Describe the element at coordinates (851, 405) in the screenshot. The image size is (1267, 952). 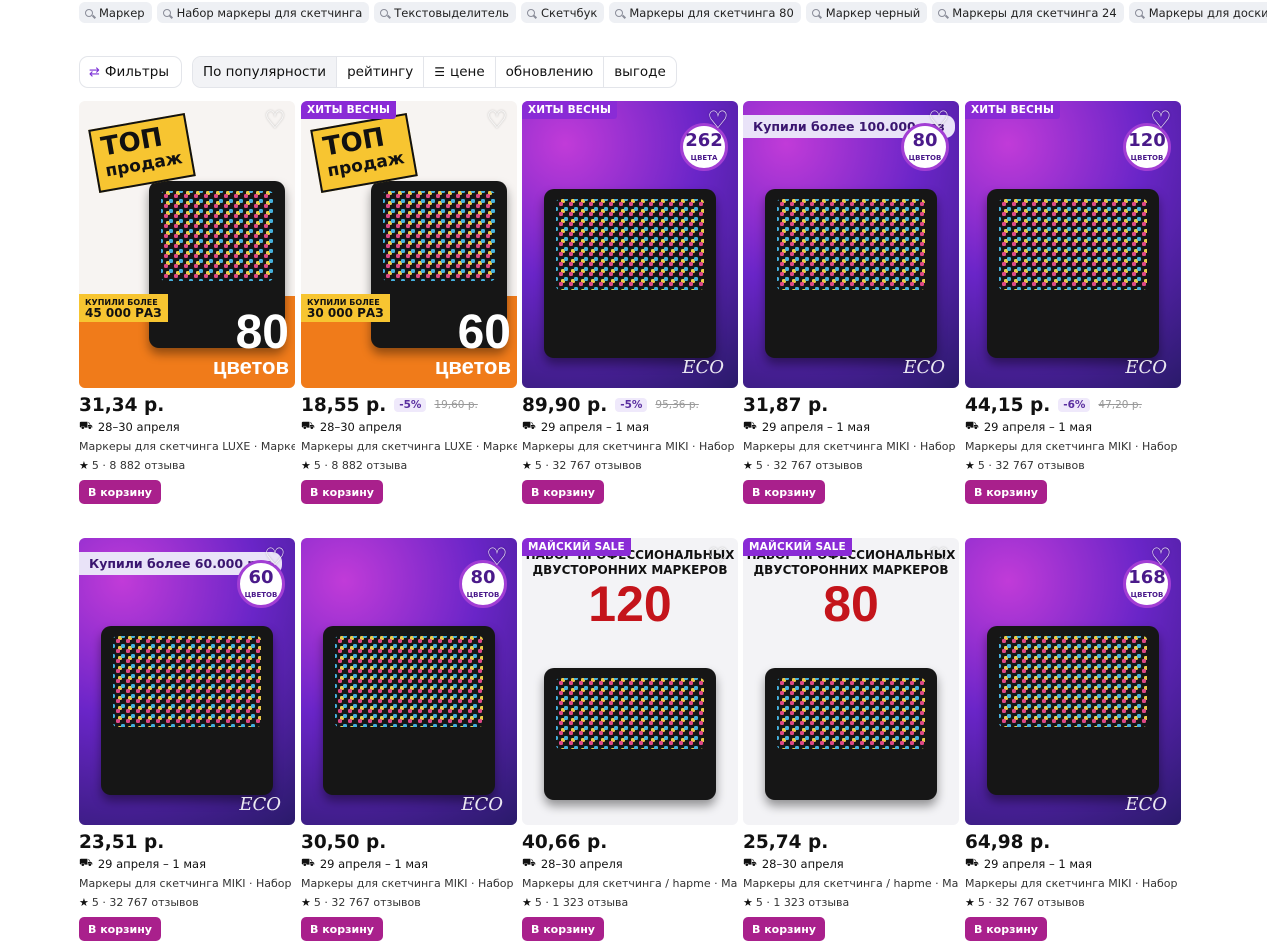
I see `price-row: 31,87 р.` at that location.